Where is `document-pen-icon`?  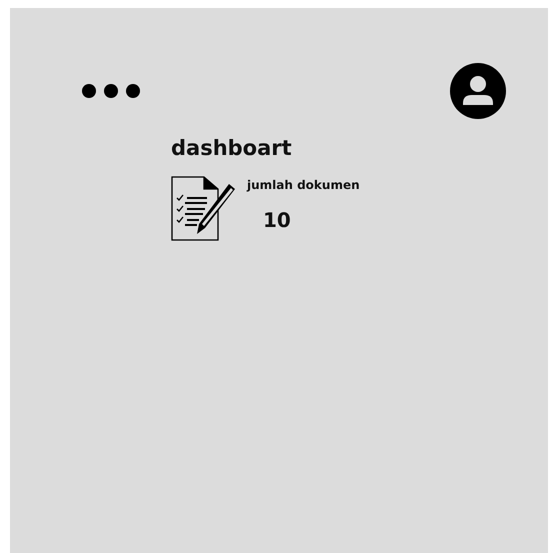
document-pen-icon is located at coordinates (204, 209).